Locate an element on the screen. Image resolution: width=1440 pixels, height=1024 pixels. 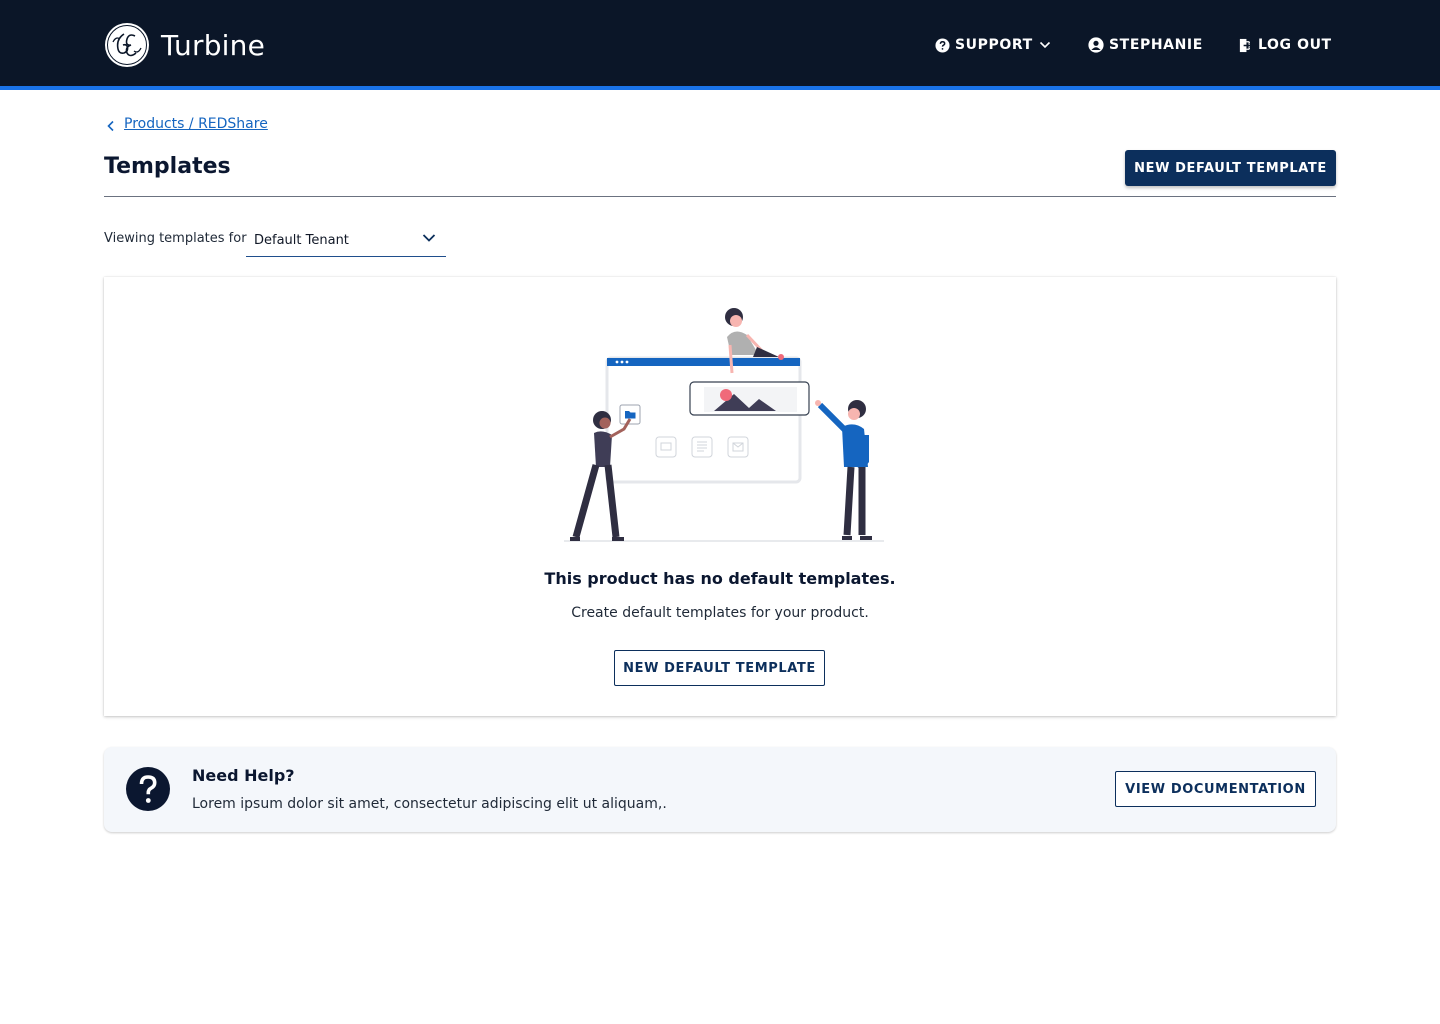
user-name: STEPHANIE is located at coordinates (1156, 45).